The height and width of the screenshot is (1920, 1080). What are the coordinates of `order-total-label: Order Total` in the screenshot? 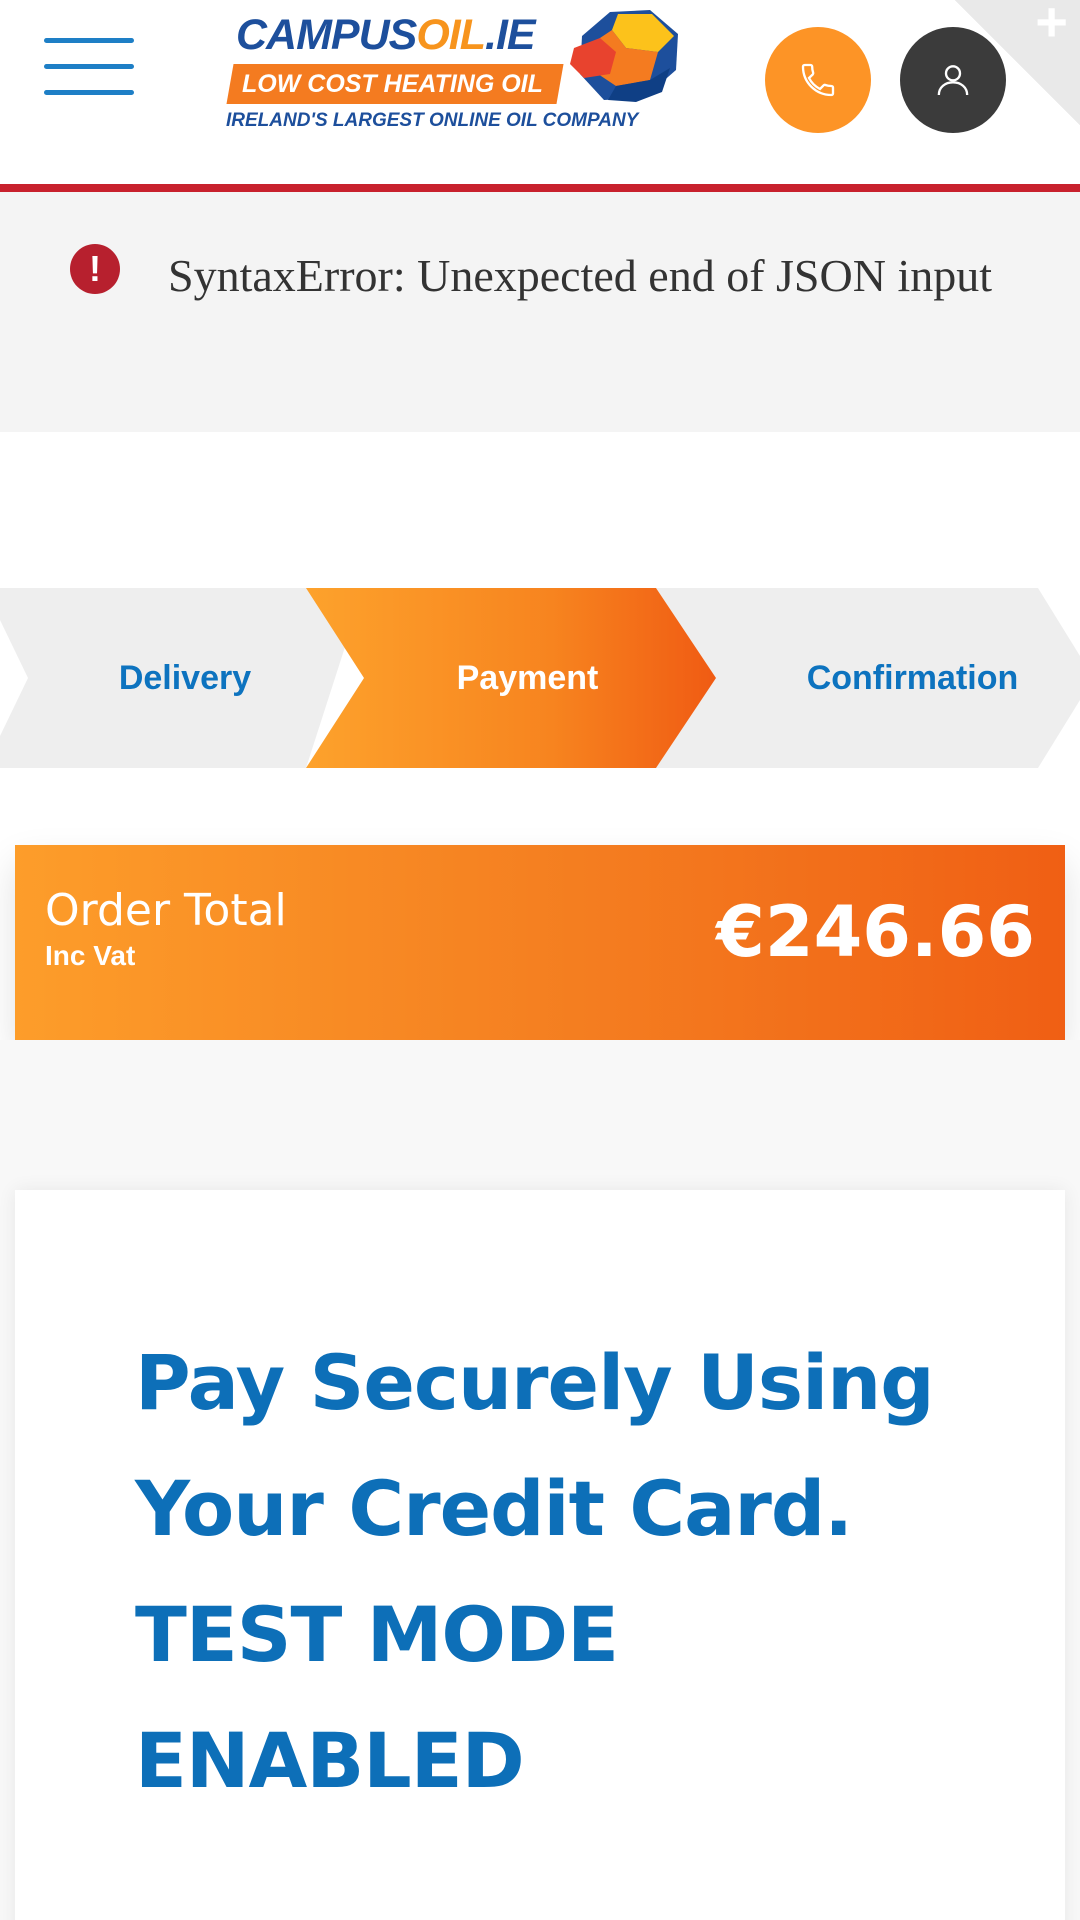 It's located at (166, 910).